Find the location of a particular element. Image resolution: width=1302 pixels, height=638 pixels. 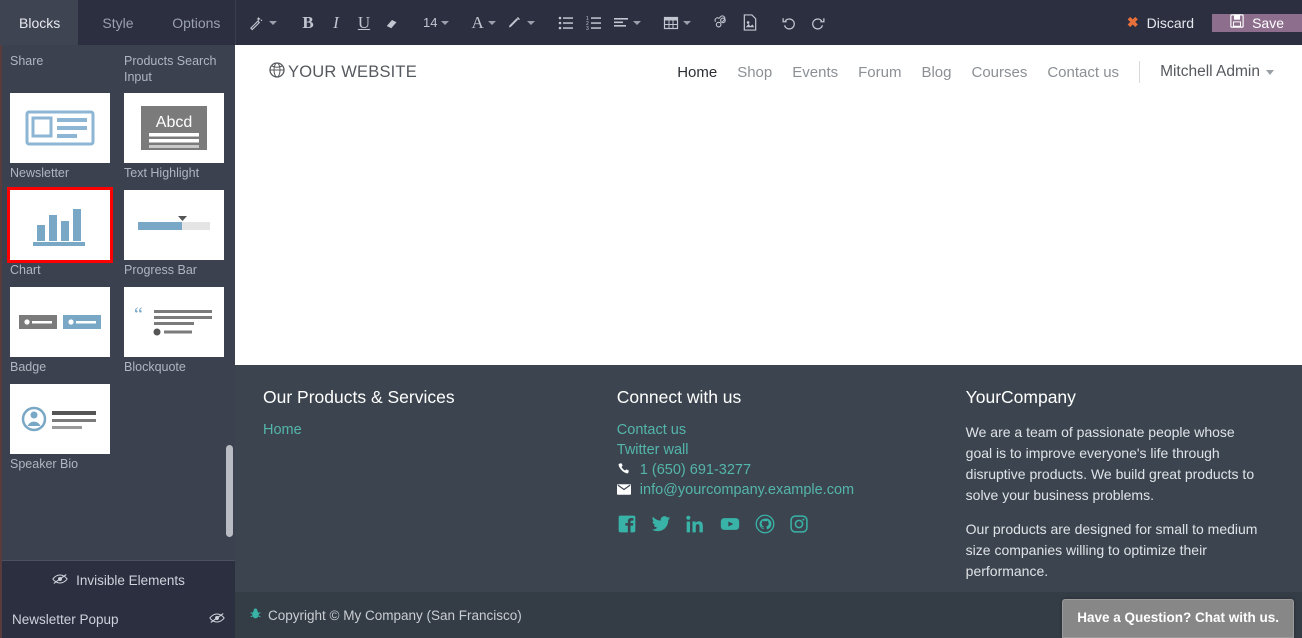

blocks-panel-scrollbar is located at coordinates (229, 491).